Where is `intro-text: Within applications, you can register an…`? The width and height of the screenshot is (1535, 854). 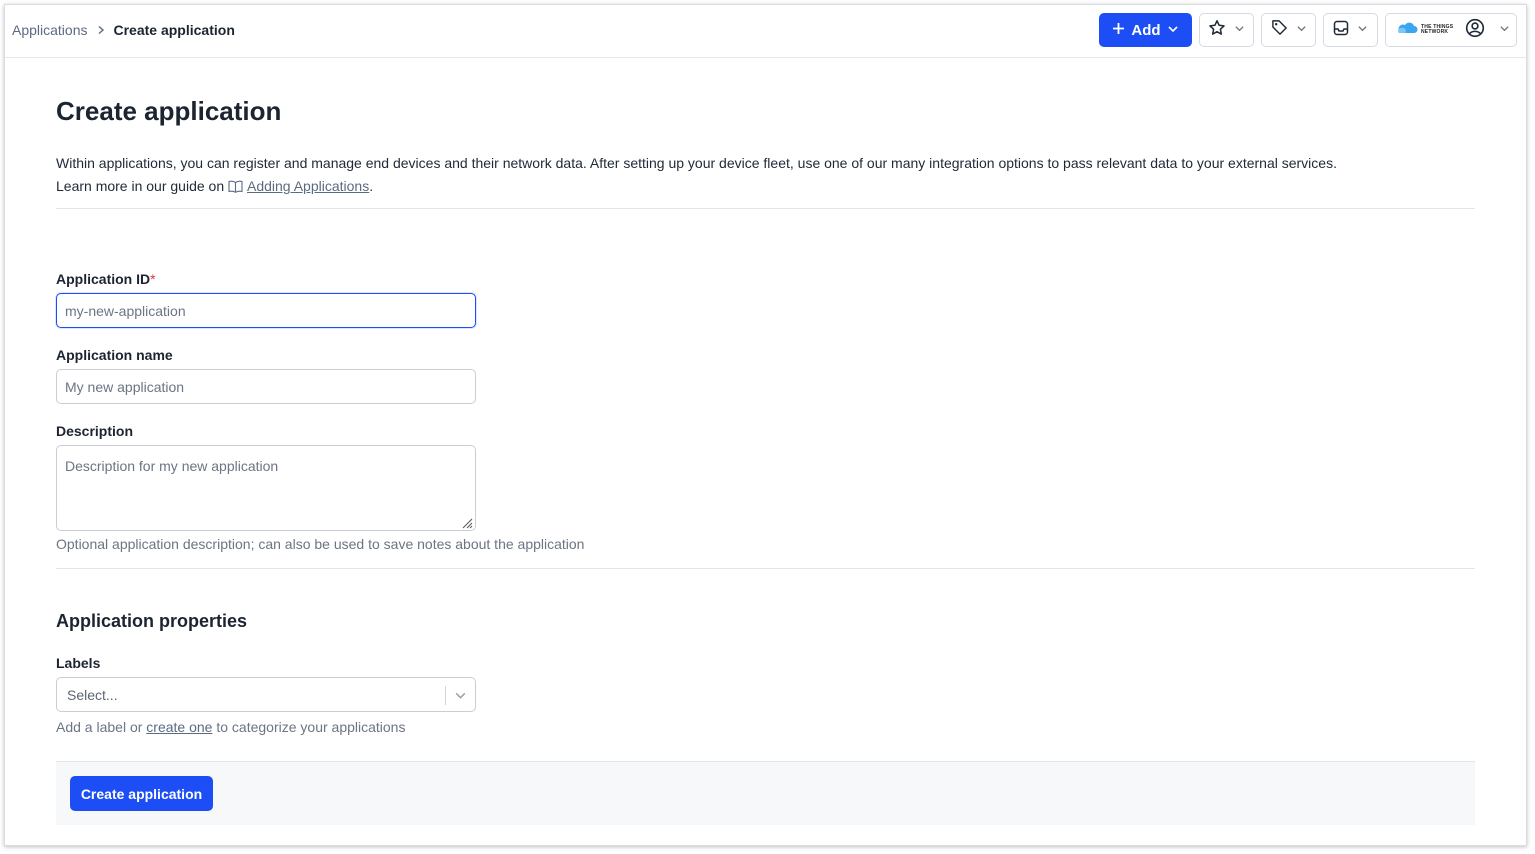 intro-text: Within applications, you can register an… is located at coordinates (756, 176).